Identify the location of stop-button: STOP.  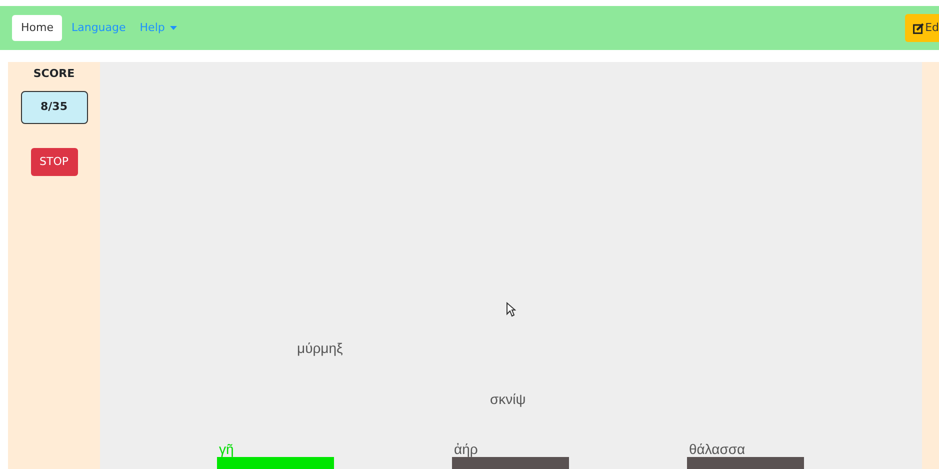
(54, 162).